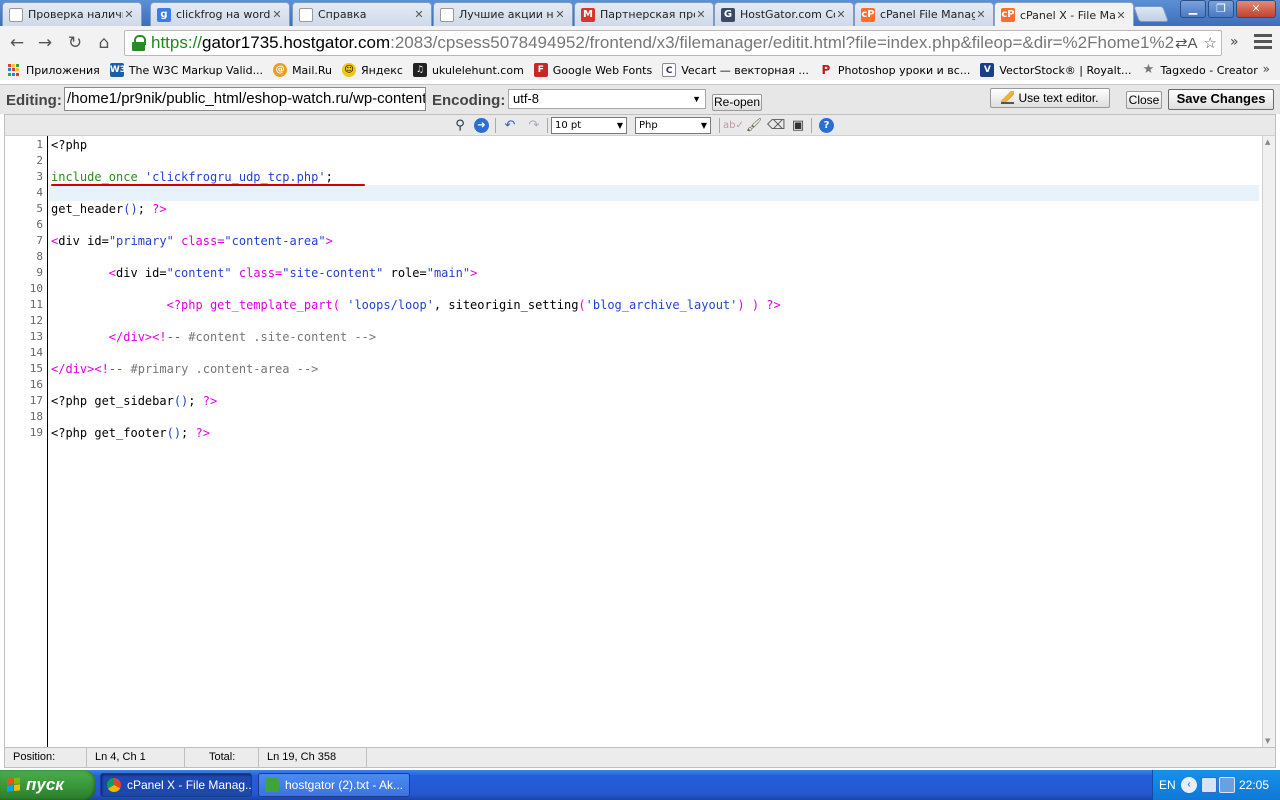 This screenshot has height=800, width=1280. I want to click on code-line: <div id="primary" class="content-area">, so click(192, 241).